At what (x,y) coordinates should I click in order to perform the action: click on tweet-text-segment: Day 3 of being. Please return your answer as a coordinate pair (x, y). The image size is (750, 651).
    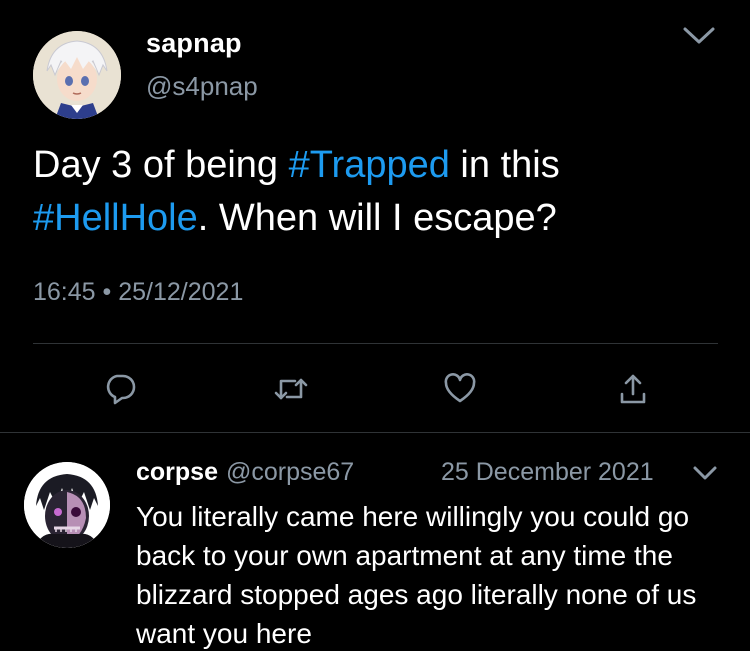
    Looking at the image, I should click on (161, 165).